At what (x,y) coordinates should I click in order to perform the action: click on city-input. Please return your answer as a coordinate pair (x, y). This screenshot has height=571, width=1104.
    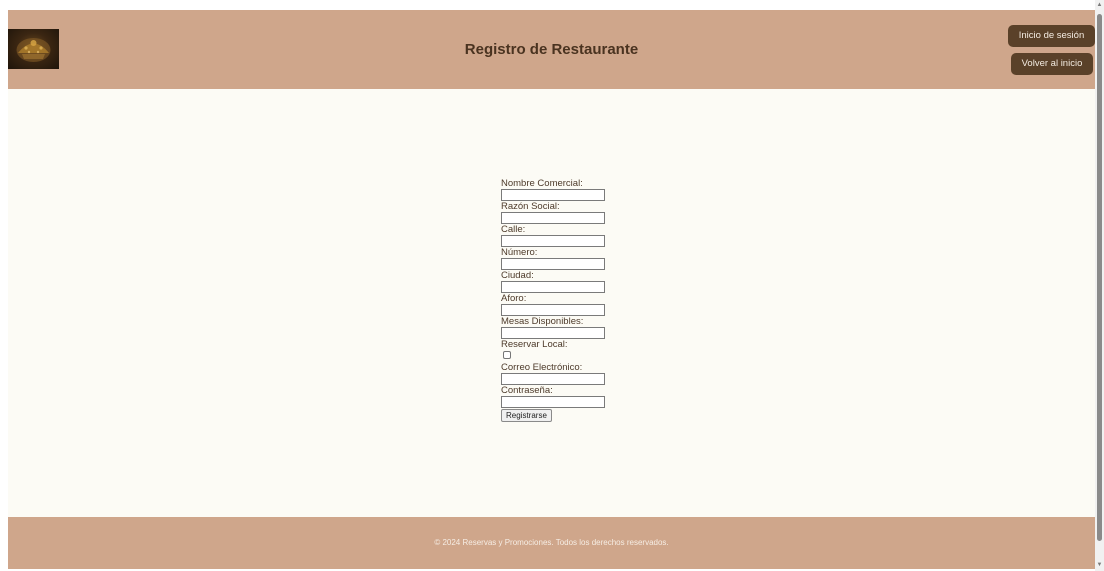
    Looking at the image, I should click on (553, 287).